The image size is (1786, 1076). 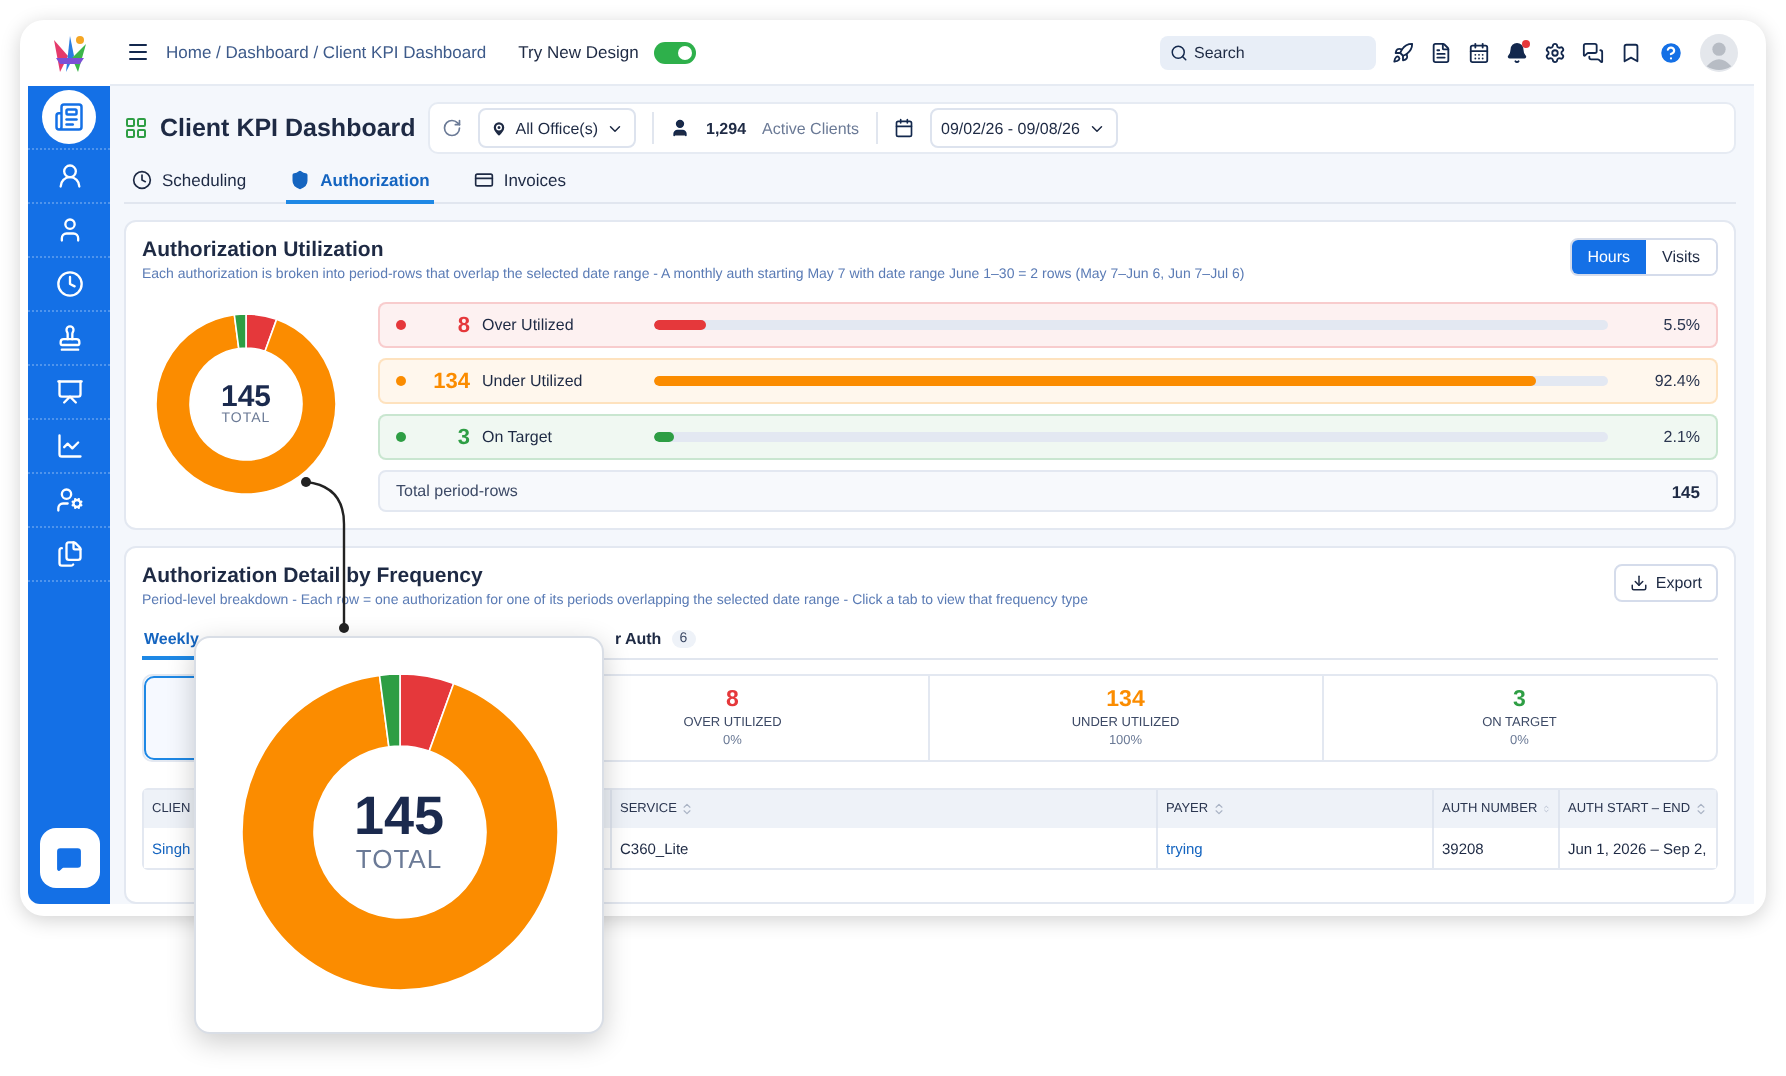 I want to click on status-label: Under Utilized, so click(x=533, y=381).